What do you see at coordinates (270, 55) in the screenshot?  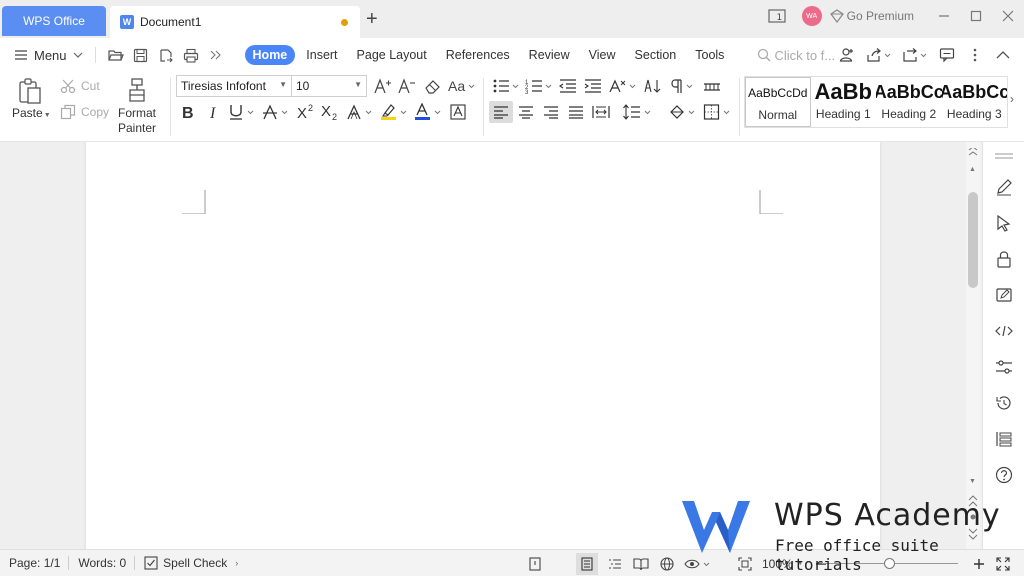 I see `tab-home: Home` at bounding box center [270, 55].